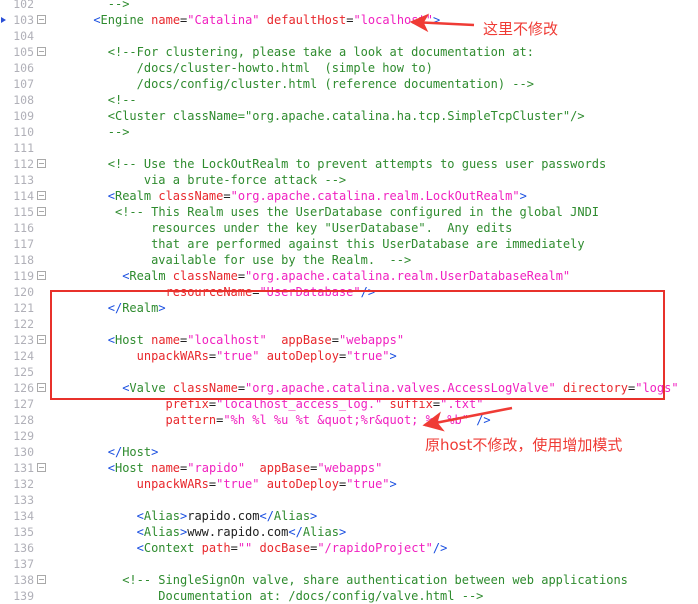 The height and width of the screenshot is (604, 698). What do you see at coordinates (23, 532) in the screenshot?
I see `line-number: 135` at bounding box center [23, 532].